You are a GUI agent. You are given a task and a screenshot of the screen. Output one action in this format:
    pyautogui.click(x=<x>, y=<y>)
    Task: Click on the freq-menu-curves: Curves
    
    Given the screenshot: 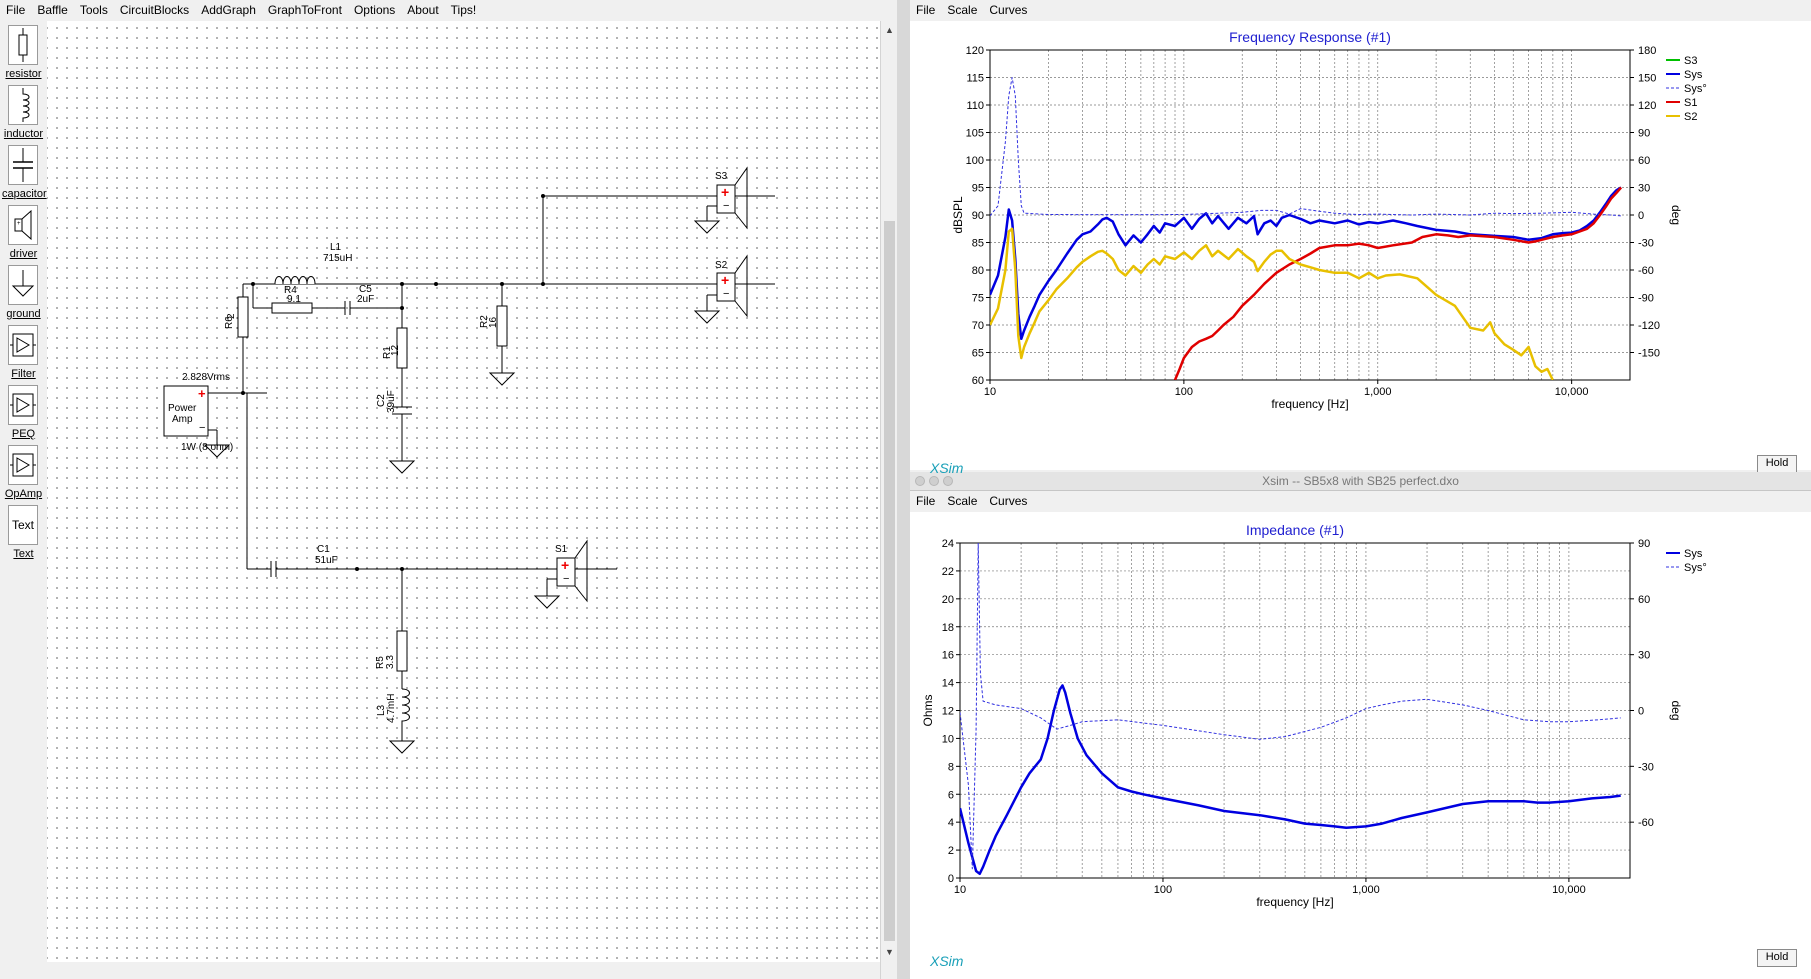 What is the action you would take?
    pyautogui.click(x=1008, y=10)
    